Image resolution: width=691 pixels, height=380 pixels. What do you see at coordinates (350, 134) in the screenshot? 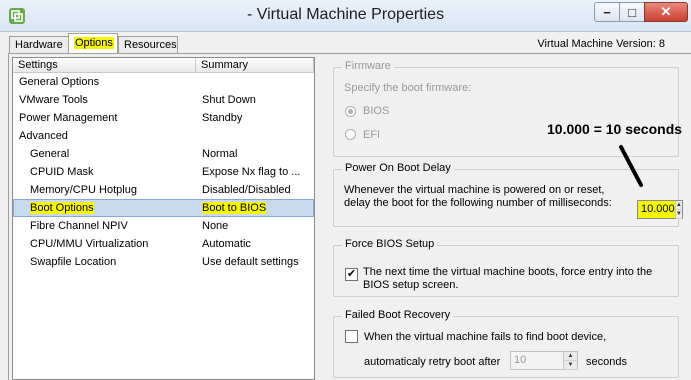
I see `radio-efi` at bounding box center [350, 134].